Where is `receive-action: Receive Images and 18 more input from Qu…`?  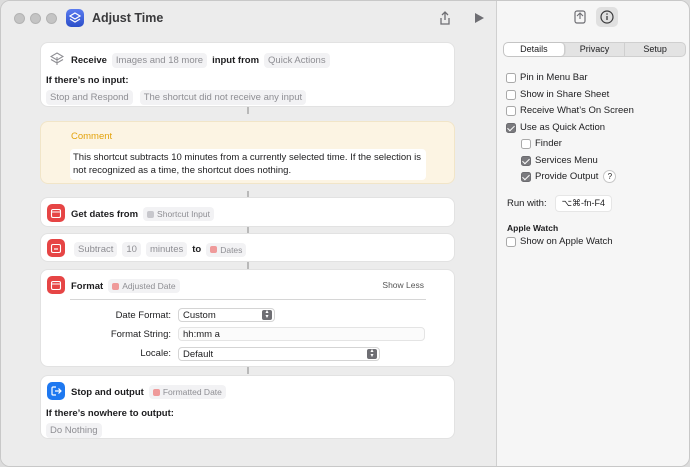 receive-action: Receive Images and 18 more input from Qu… is located at coordinates (247, 74).